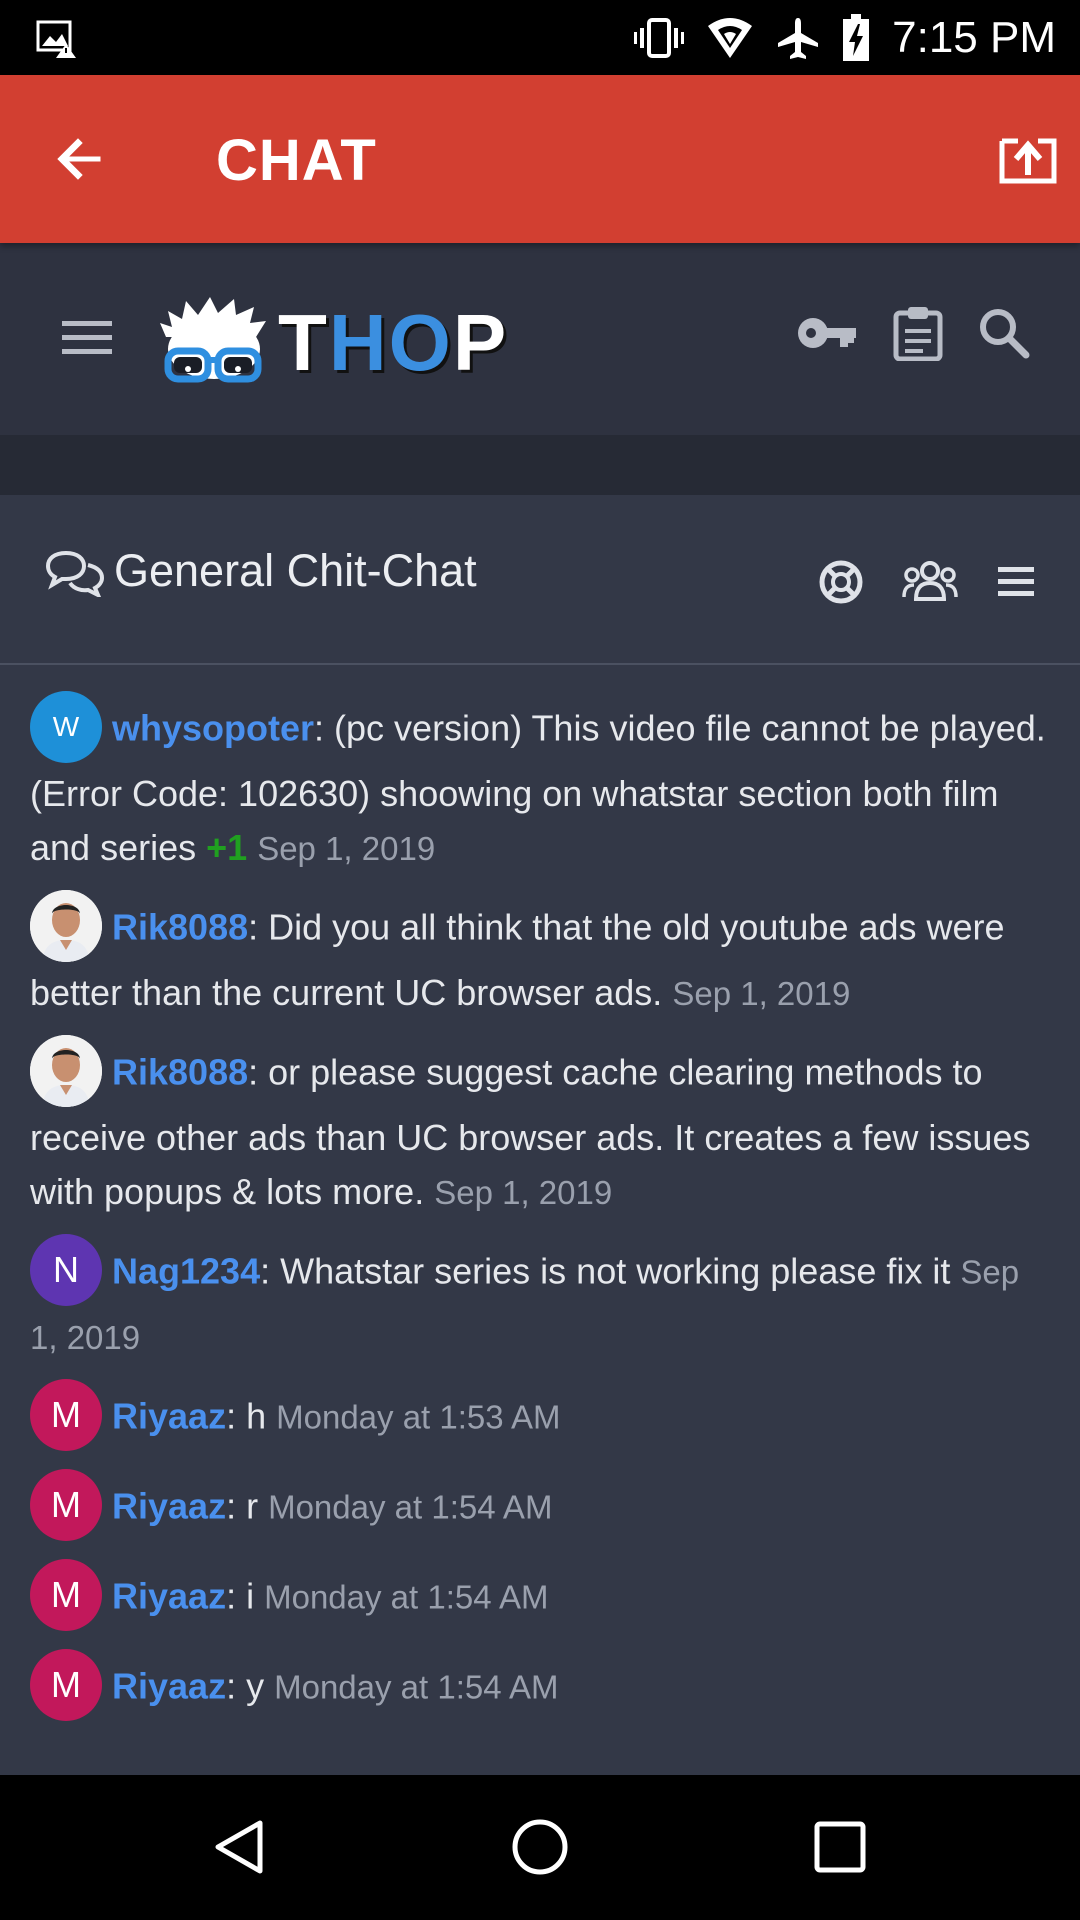 The height and width of the screenshot is (1920, 1080). Describe the element at coordinates (390, 342) in the screenshot. I see `logo-letters-ho: HO` at that location.